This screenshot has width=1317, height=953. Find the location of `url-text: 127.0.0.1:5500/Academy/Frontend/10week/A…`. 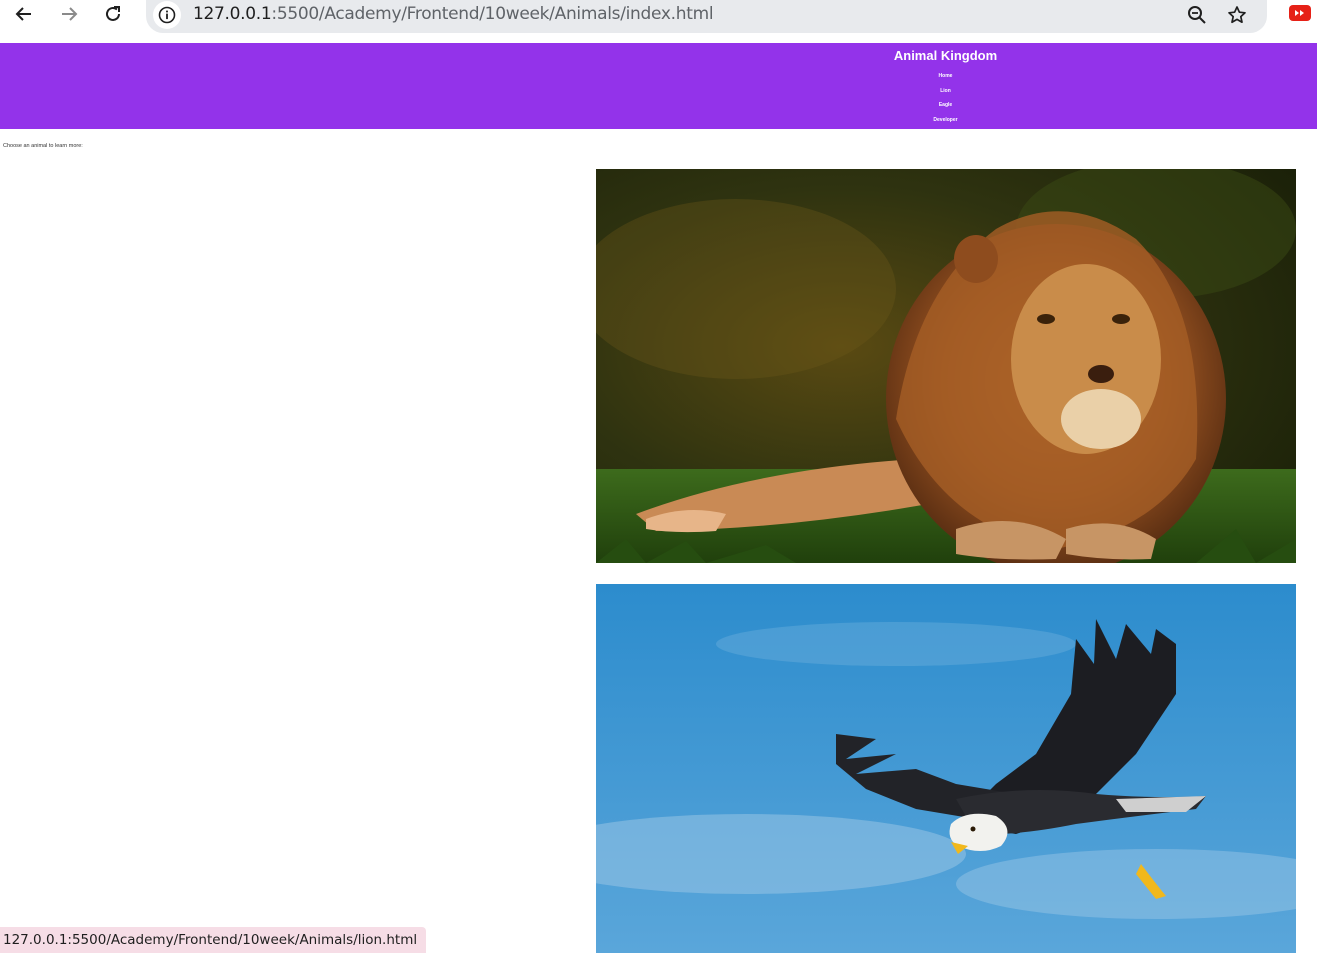

url-text: 127.0.0.1:5500/Academy/Frontend/10week/A… is located at coordinates (453, 14).